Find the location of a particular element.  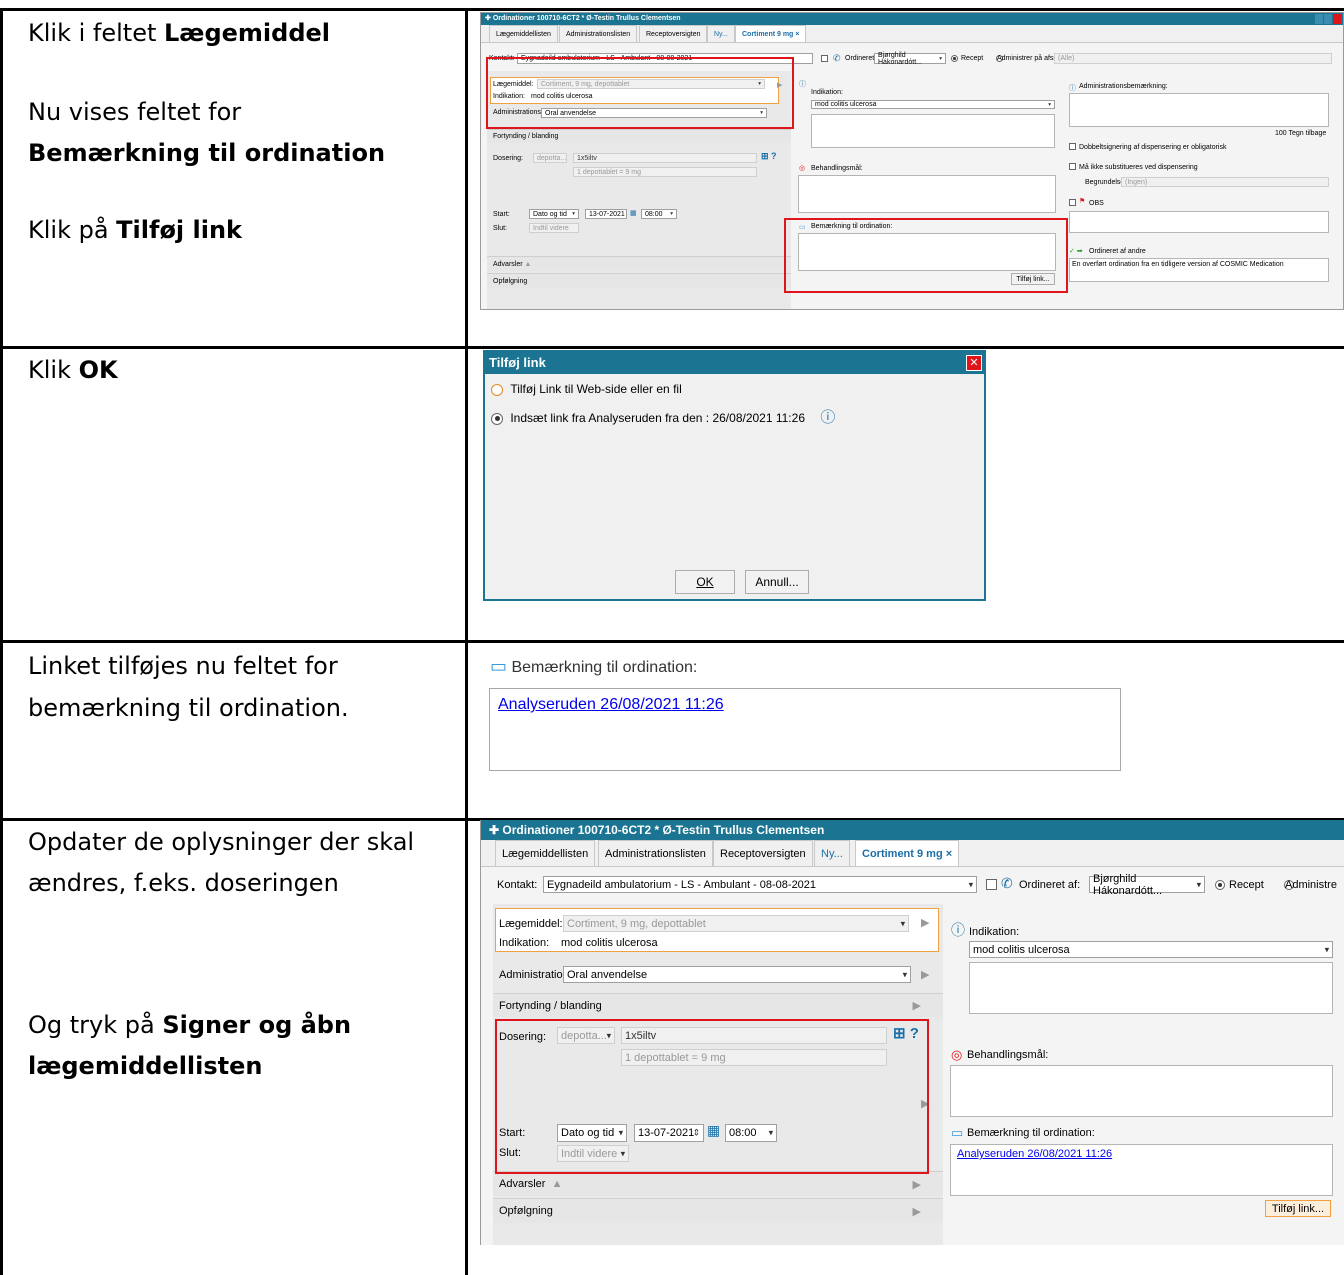

laegemiddel-field: Cortiment, 9 mg, depottablet ▾ is located at coordinates (736, 923).